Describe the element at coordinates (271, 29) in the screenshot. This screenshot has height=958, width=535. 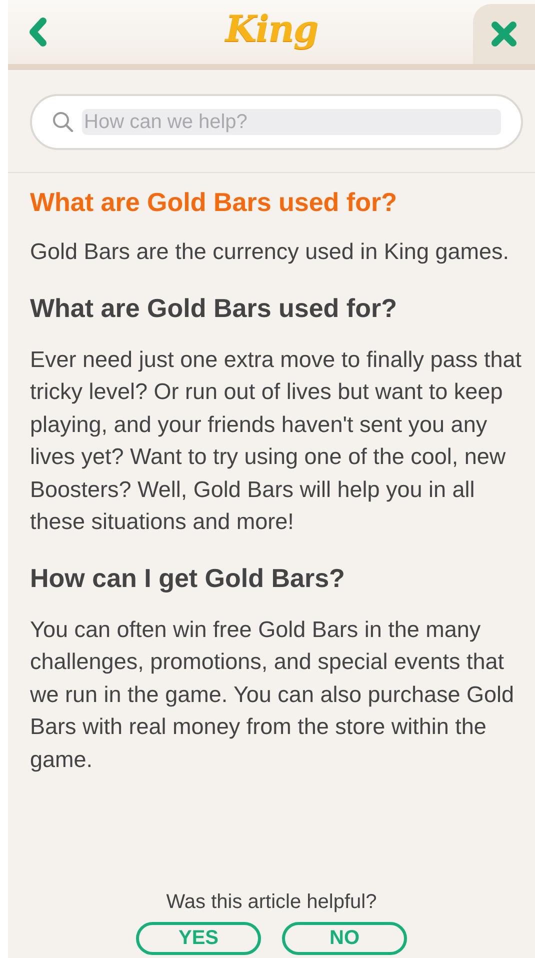
I see `logo: King` at that location.